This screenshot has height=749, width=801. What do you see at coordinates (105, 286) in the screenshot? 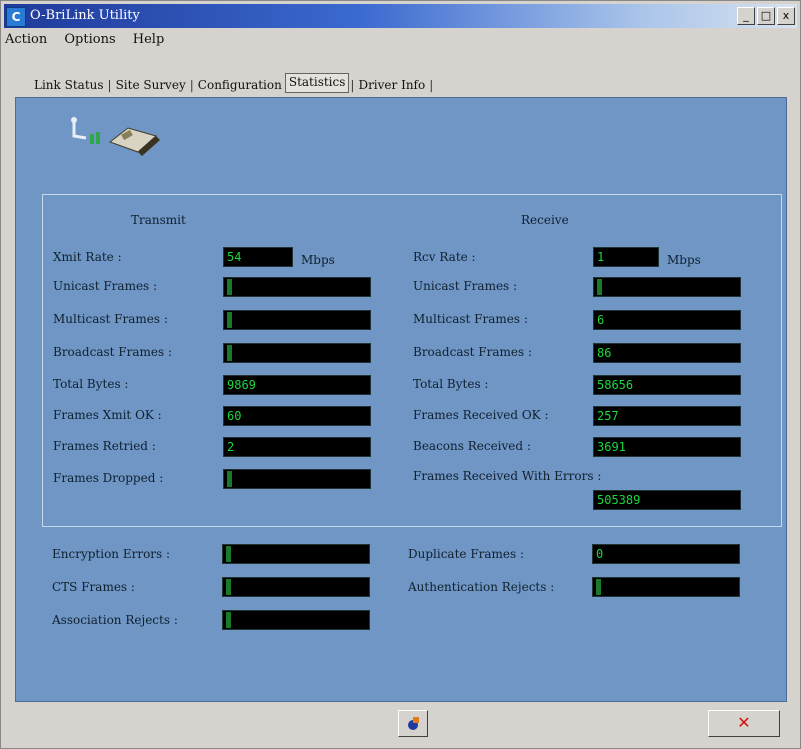
I see `tx-unicast-label: Unicast Frames :` at bounding box center [105, 286].